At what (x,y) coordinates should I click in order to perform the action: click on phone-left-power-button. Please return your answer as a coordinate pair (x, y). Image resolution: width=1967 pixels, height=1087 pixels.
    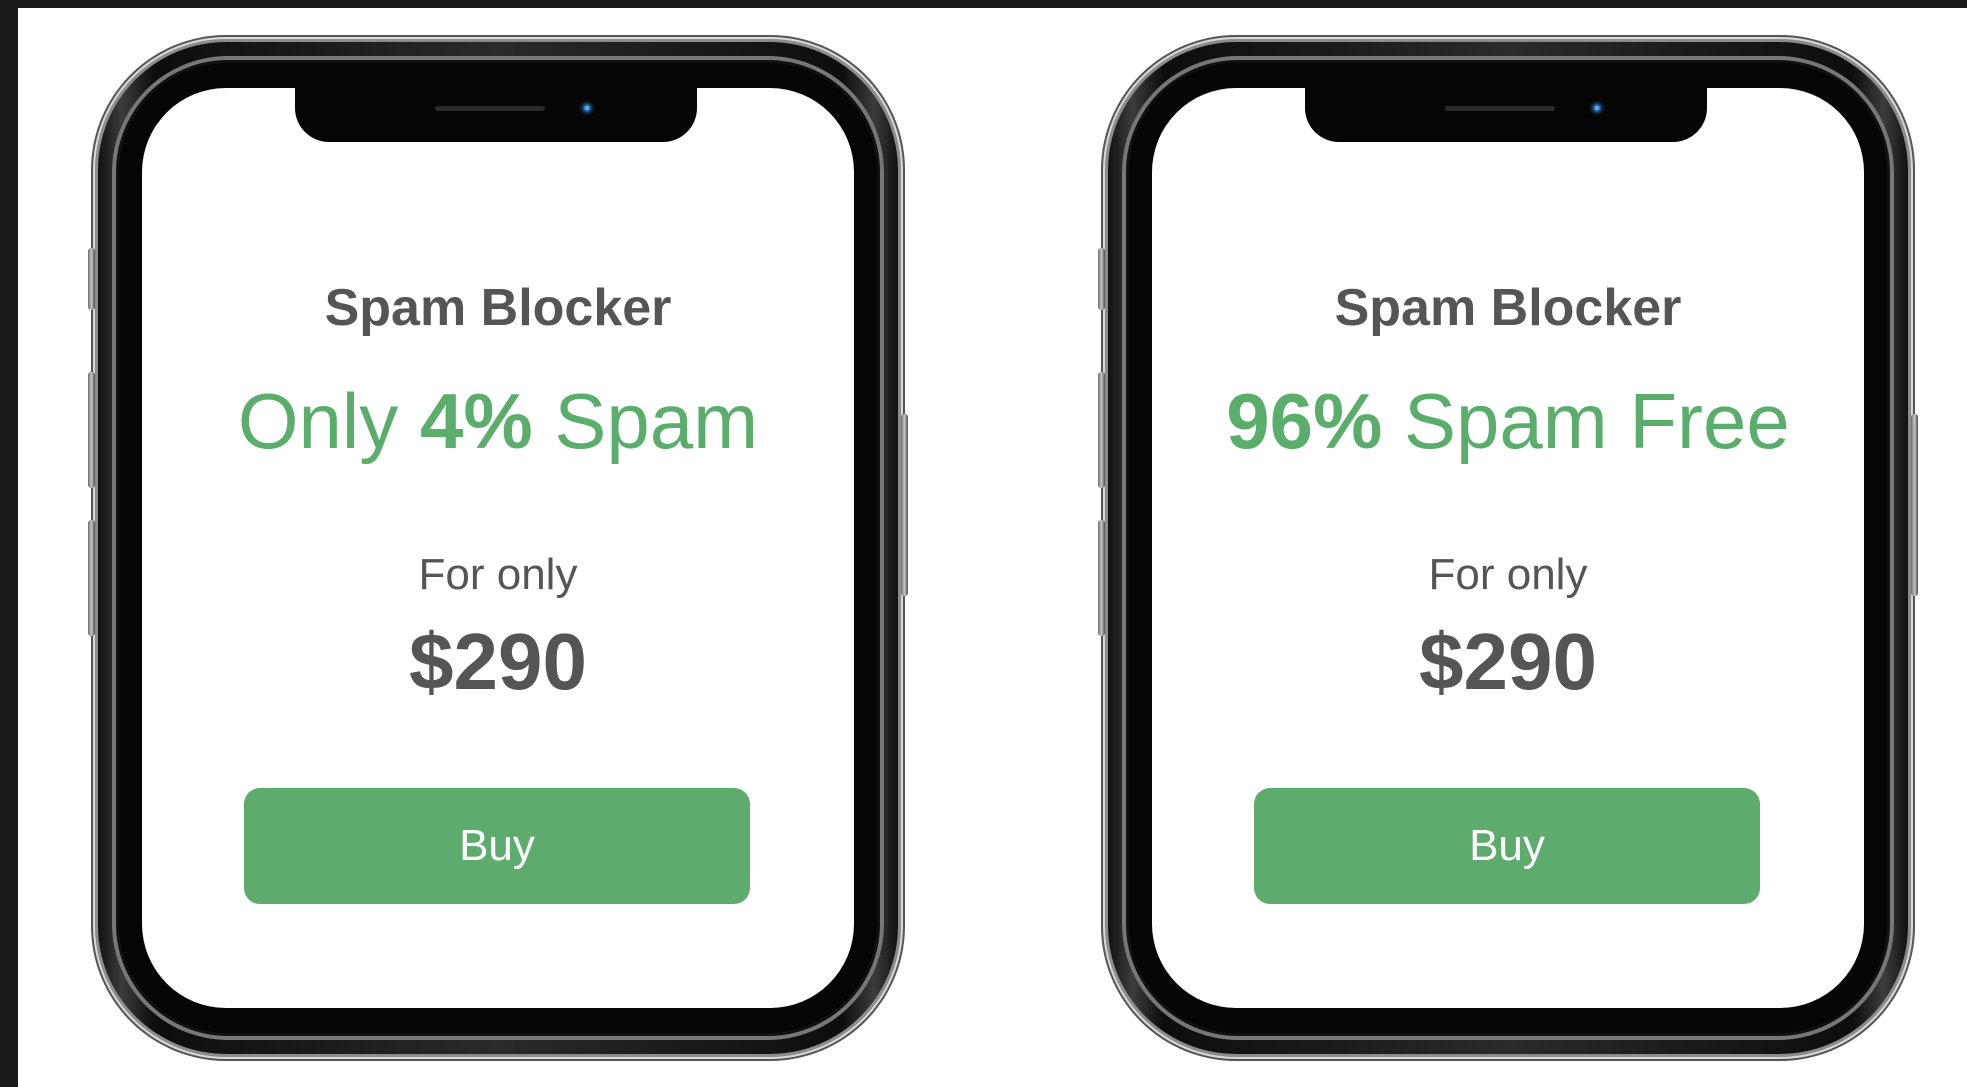
    Looking at the image, I should click on (904, 505).